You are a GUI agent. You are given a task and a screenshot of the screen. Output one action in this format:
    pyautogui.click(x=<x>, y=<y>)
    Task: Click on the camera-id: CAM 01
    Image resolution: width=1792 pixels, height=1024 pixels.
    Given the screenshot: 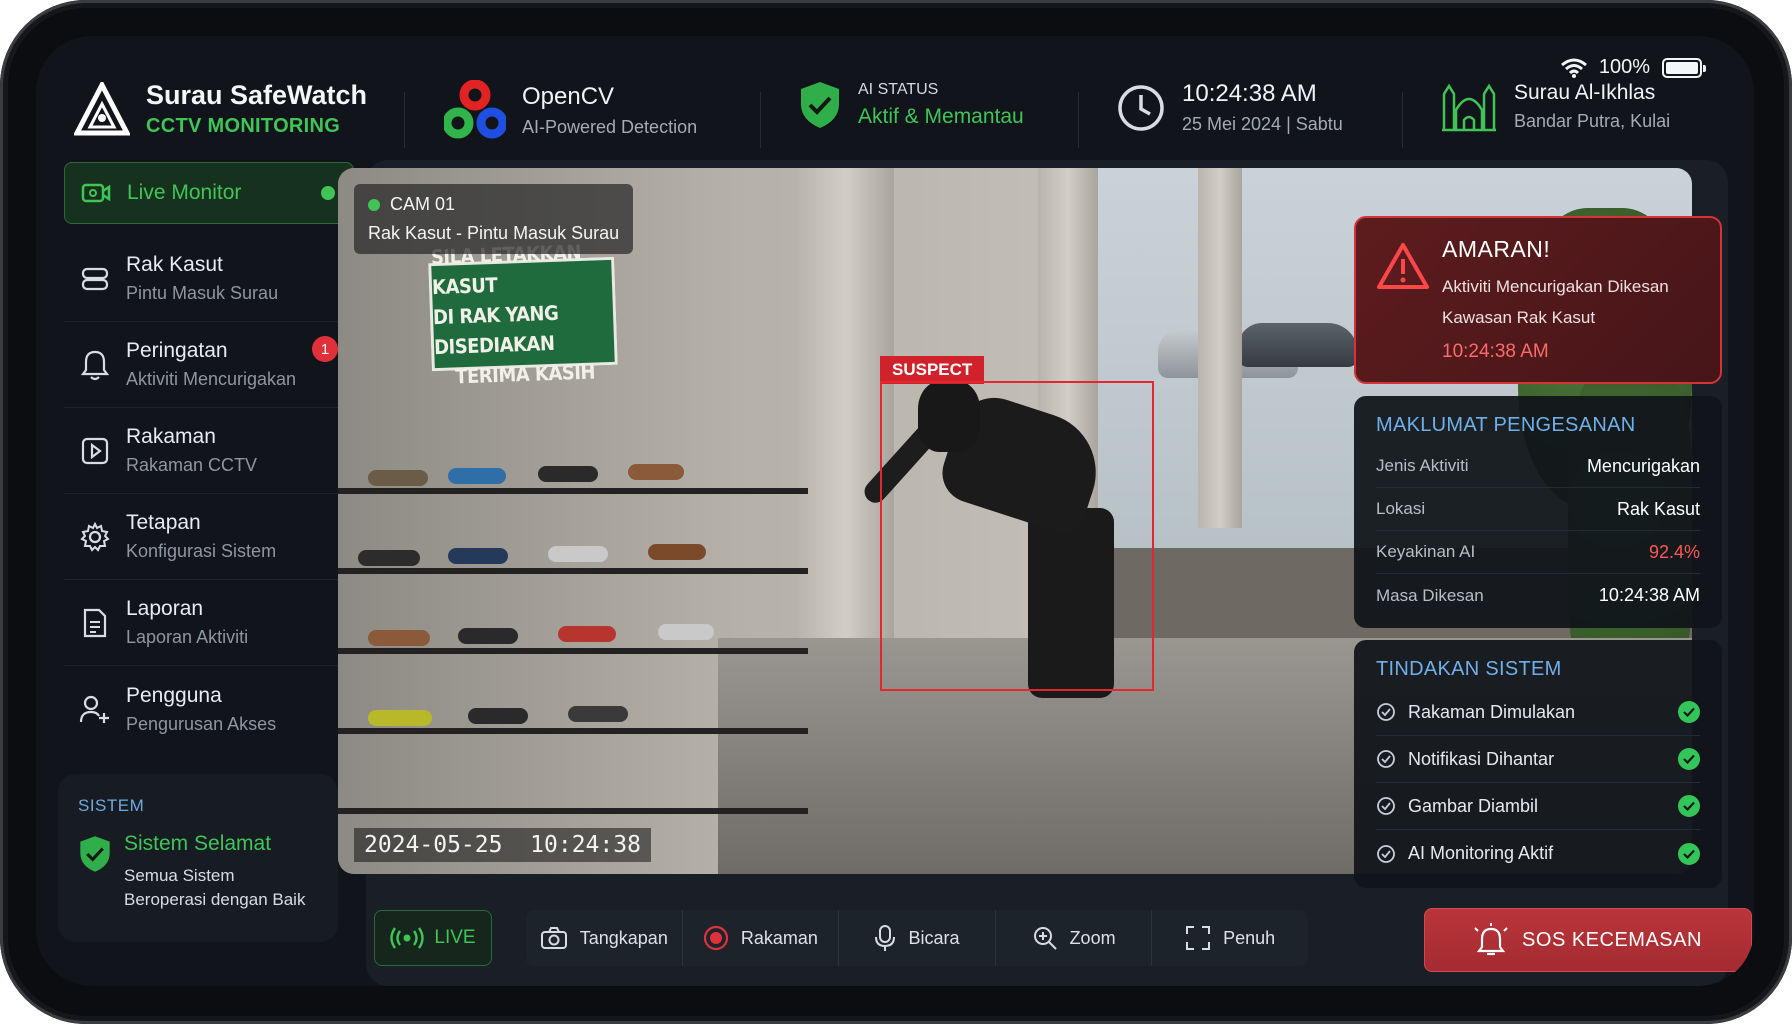 What is the action you would take?
    pyautogui.click(x=423, y=204)
    